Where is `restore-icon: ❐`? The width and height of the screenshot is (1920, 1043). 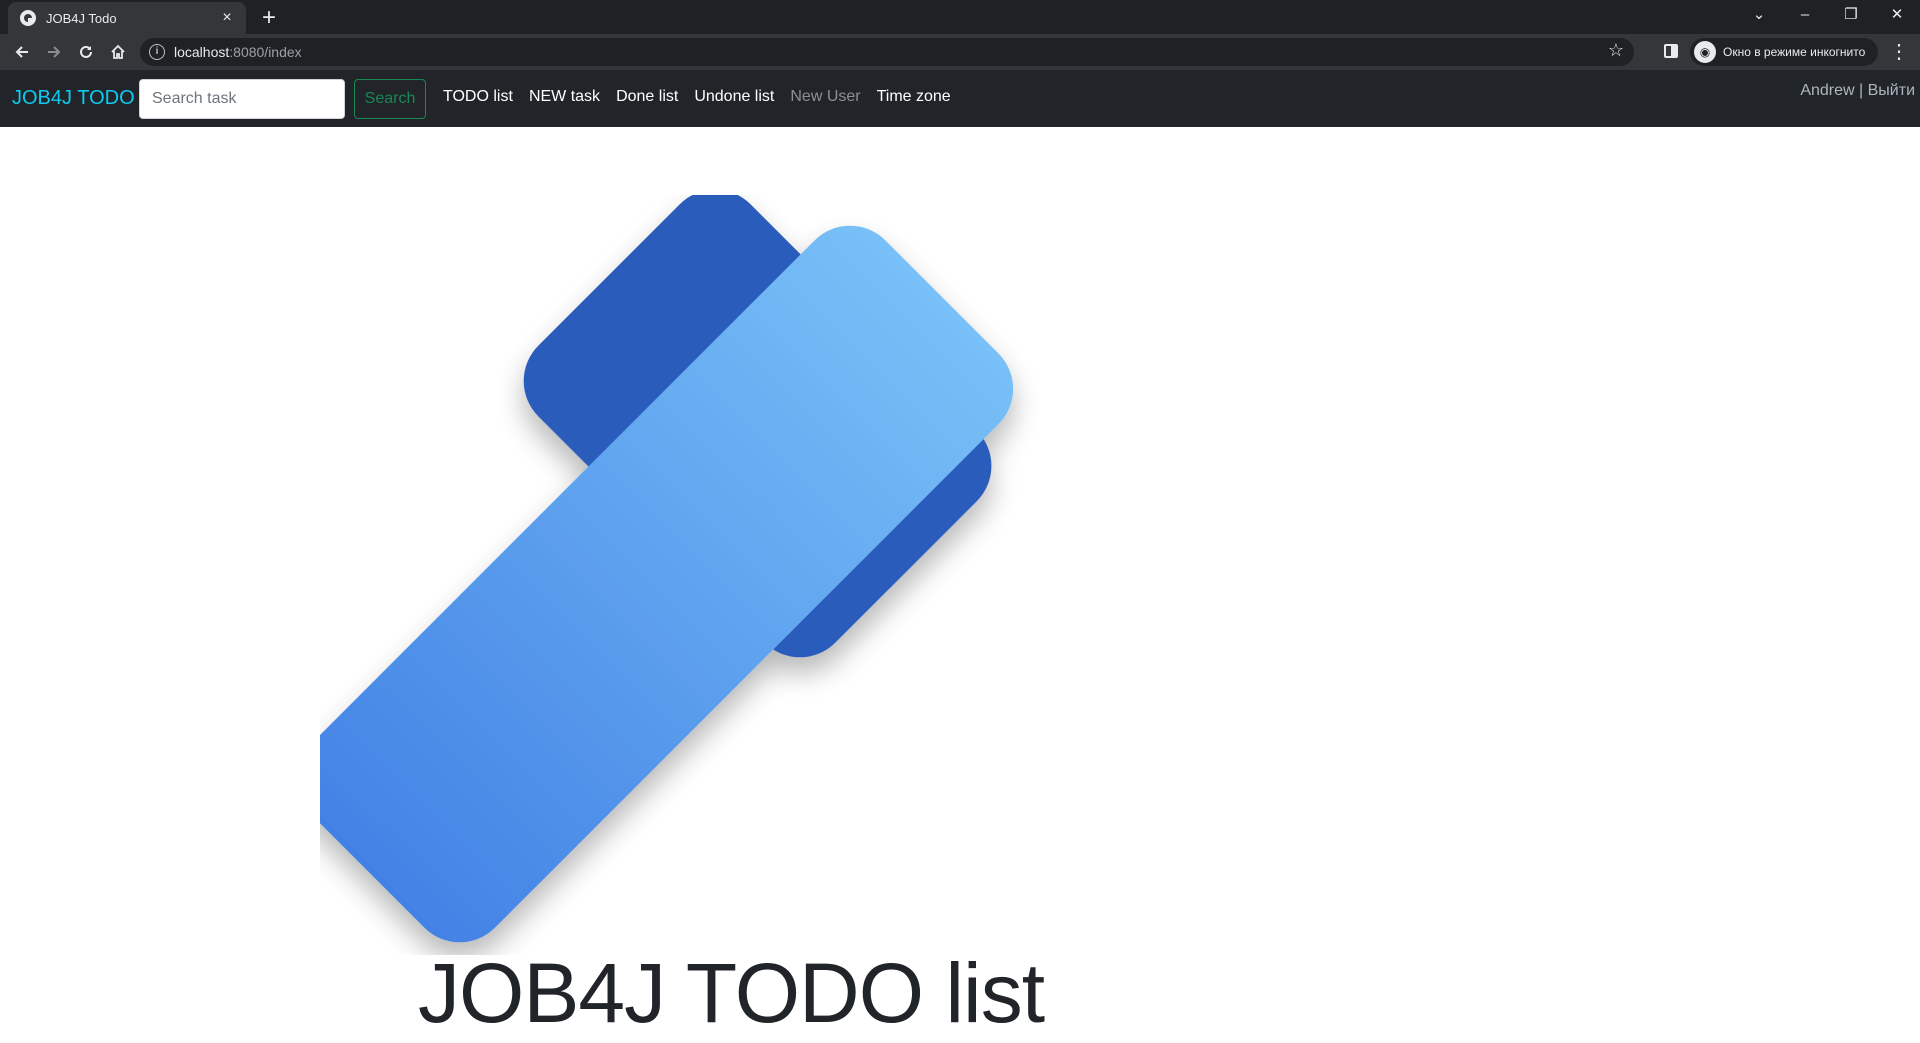 restore-icon: ❐ is located at coordinates (1851, 15).